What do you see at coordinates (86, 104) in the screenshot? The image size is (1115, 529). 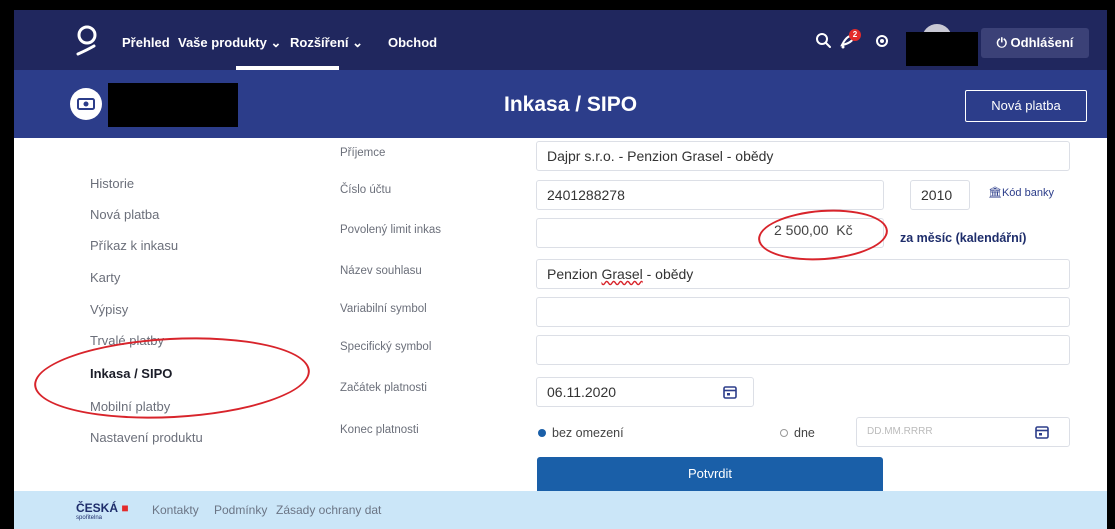 I see `banknote-icon` at bounding box center [86, 104].